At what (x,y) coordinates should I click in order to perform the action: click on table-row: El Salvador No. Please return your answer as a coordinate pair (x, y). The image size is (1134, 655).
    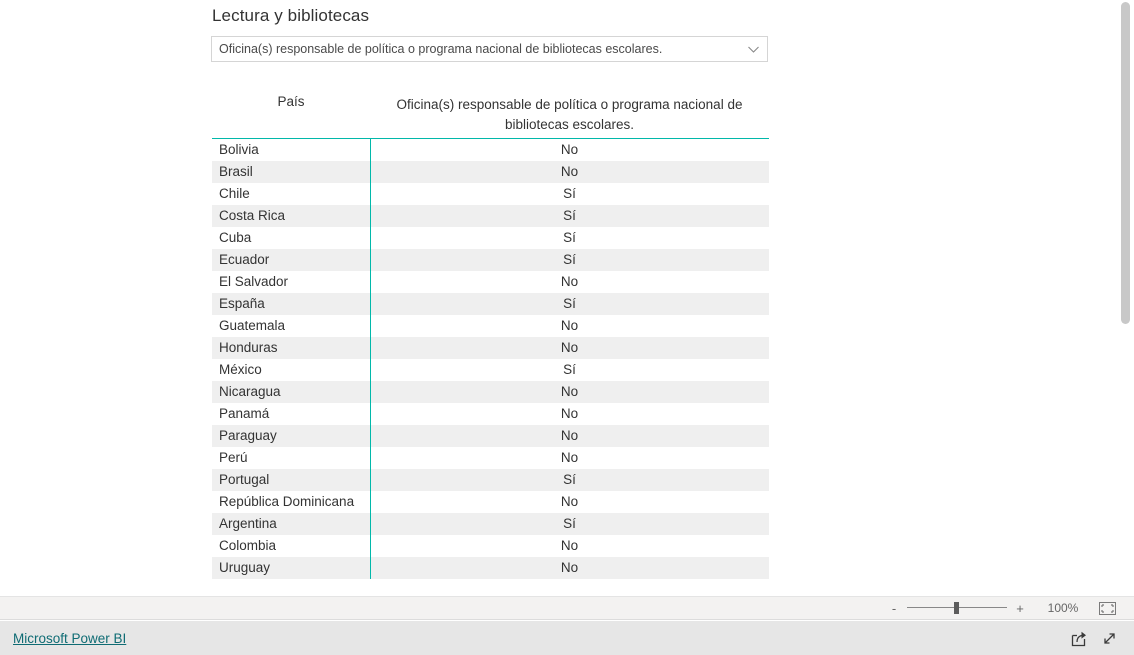
    Looking at the image, I should click on (490, 282).